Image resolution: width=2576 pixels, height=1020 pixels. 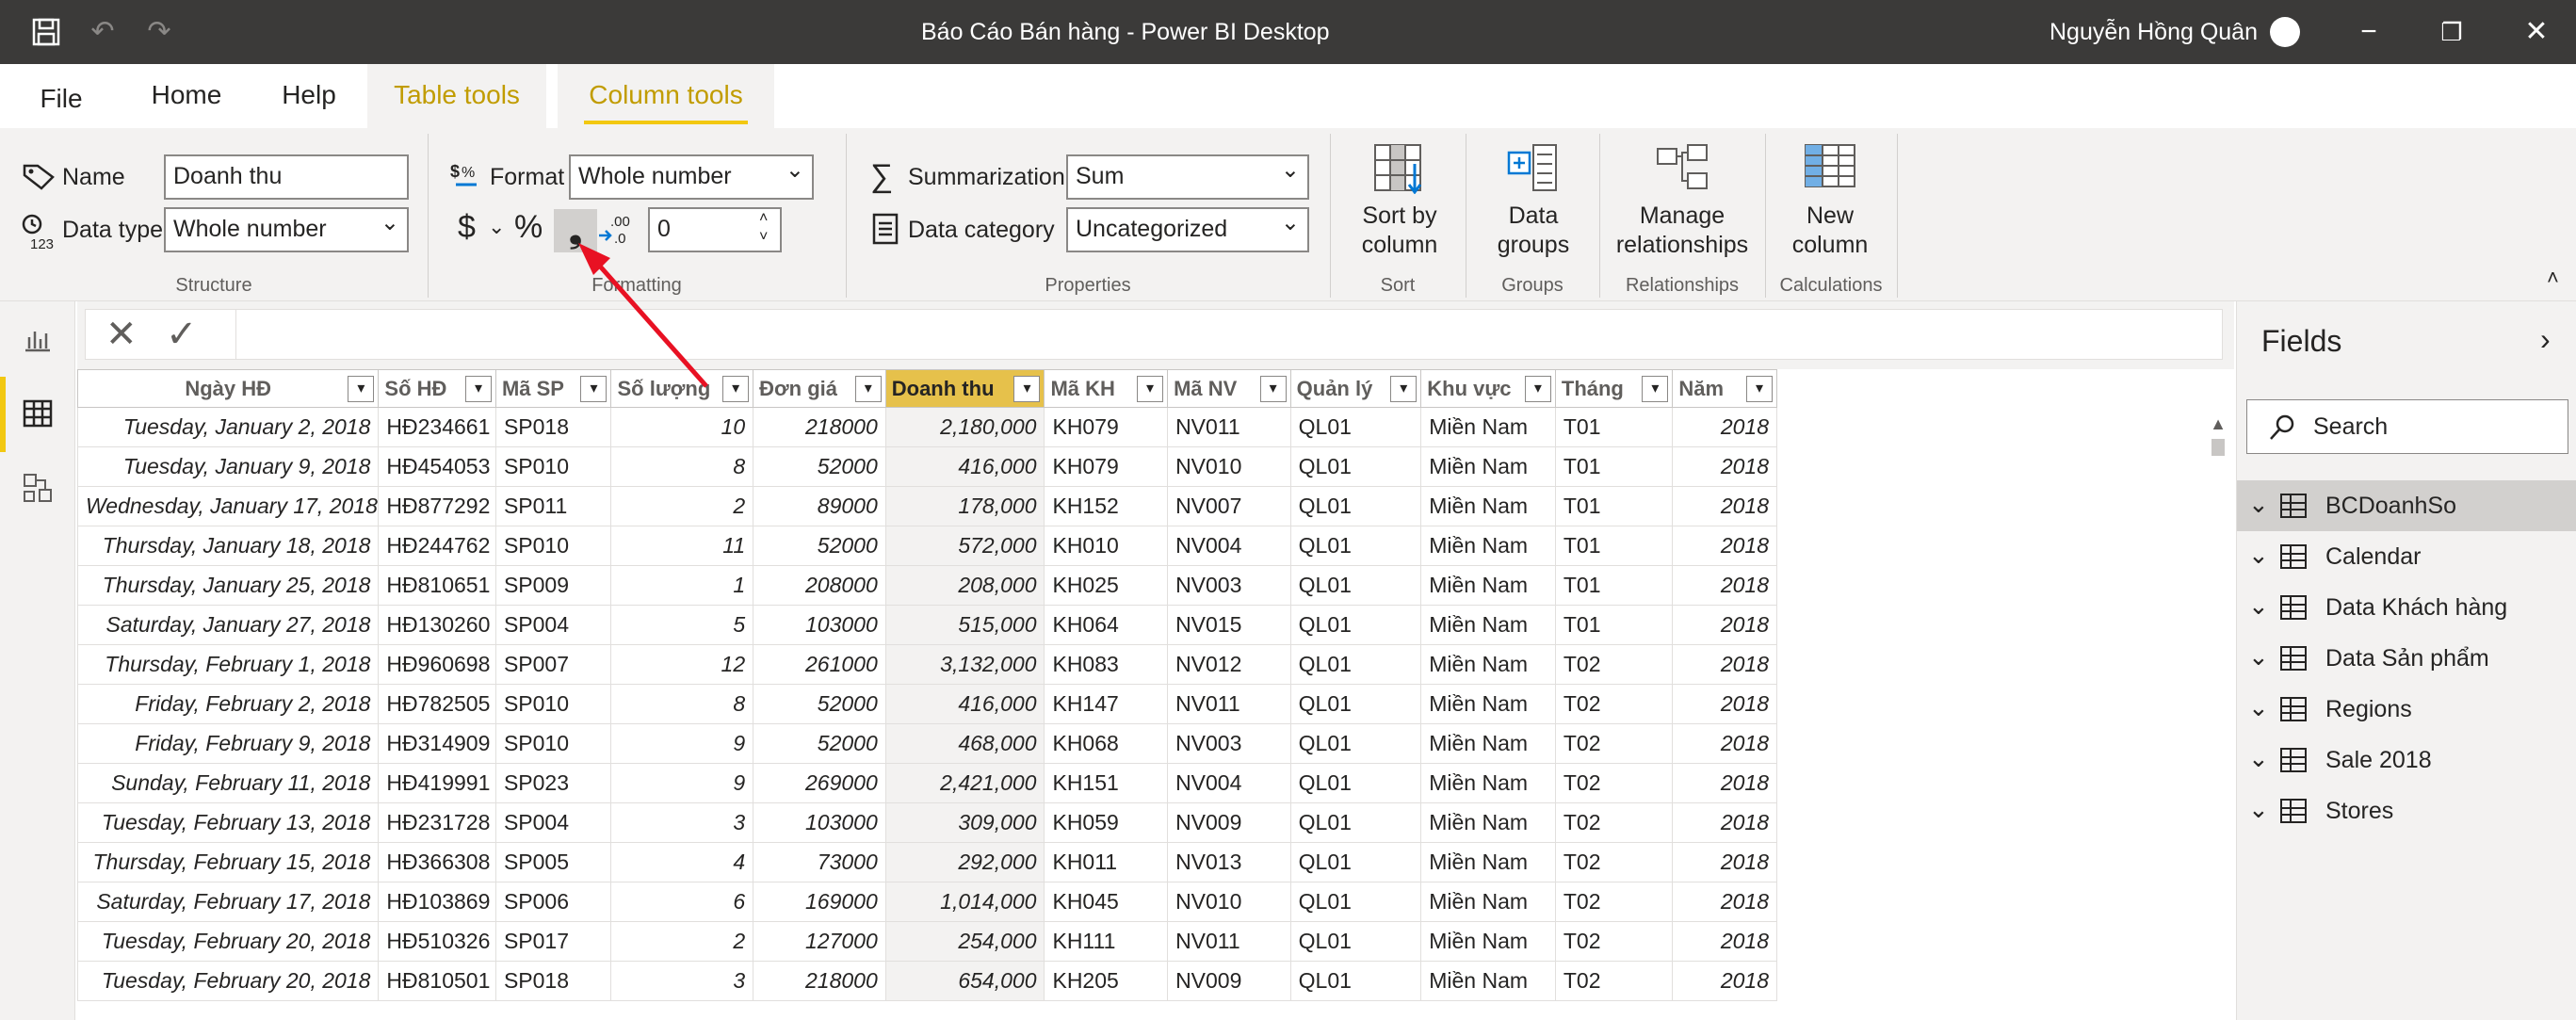 What do you see at coordinates (1614, 388) in the screenshot?
I see `column-header-thang: Tháng ▾` at bounding box center [1614, 388].